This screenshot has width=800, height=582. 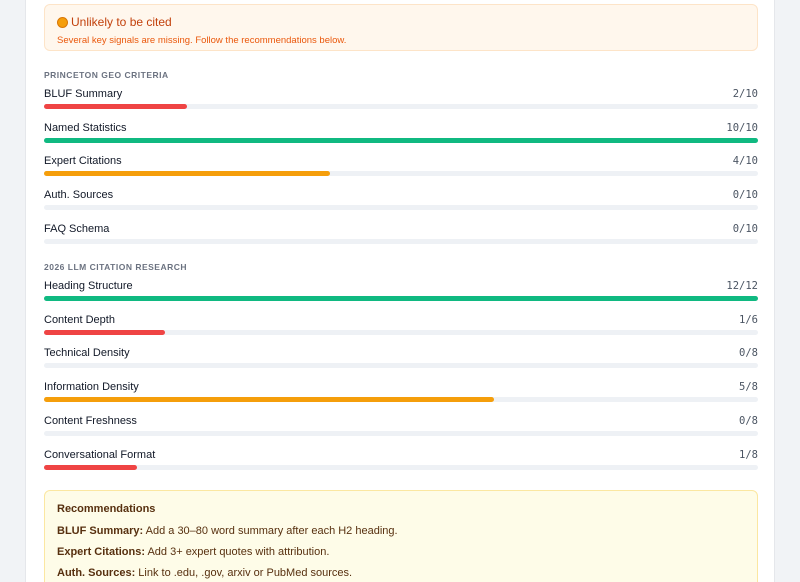 What do you see at coordinates (401, 100) in the screenshot?
I see `criteria-row: BLUF Summary 2/10` at bounding box center [401, 100].